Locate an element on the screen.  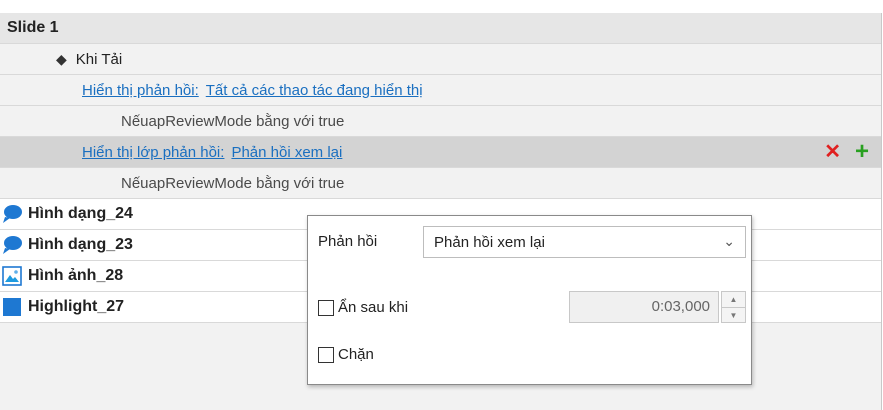
feedback-select: Phản hồi xem lại ⌄ is located at coordinates (584, 242).